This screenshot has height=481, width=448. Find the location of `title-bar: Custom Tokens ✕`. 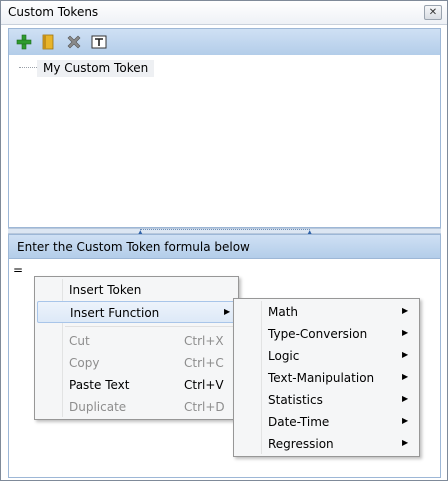

title-bar: Custom Tokens ✕ is located at coordinates (224, 13).